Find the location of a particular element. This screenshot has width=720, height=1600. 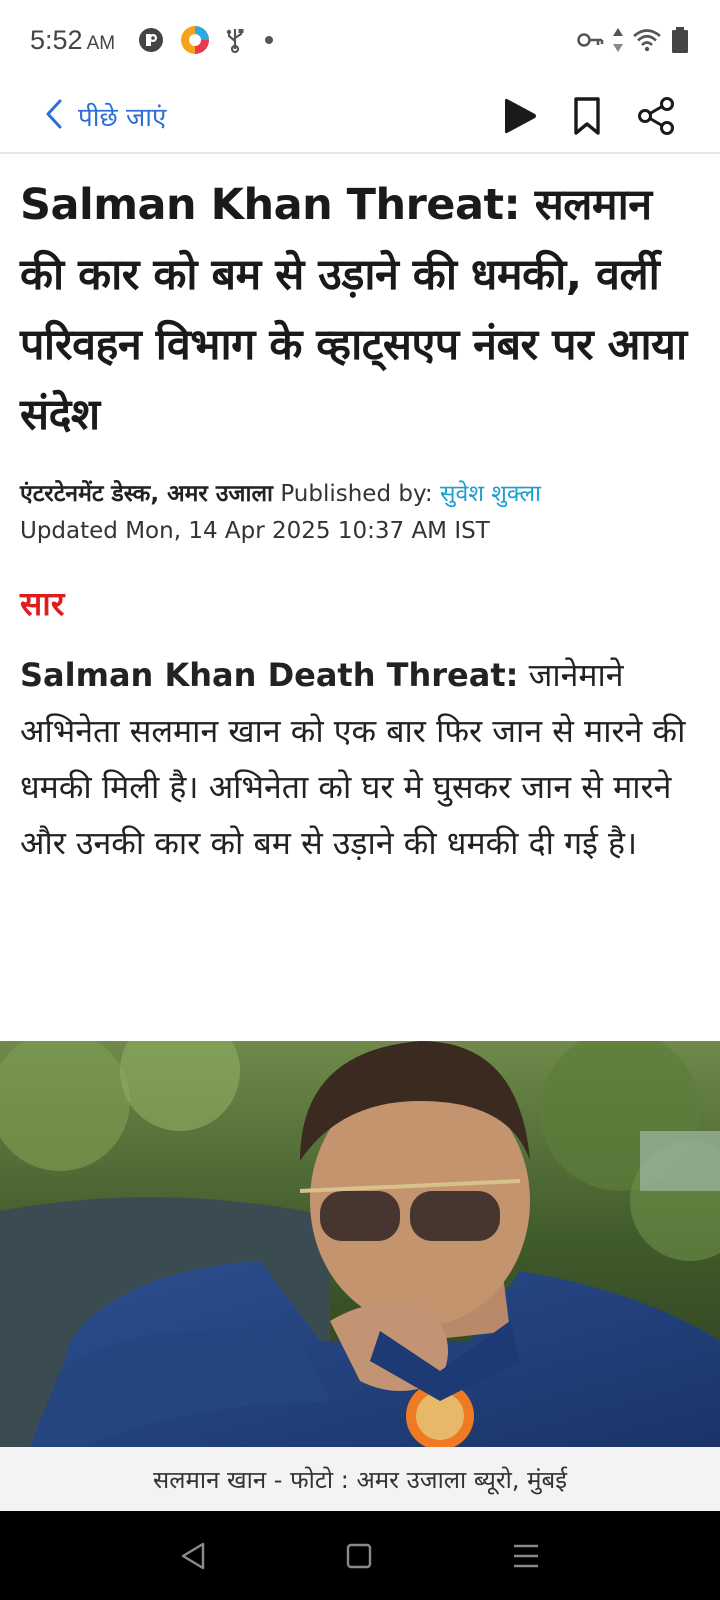

vpn-key-icon is located at coordinates (590, 40).